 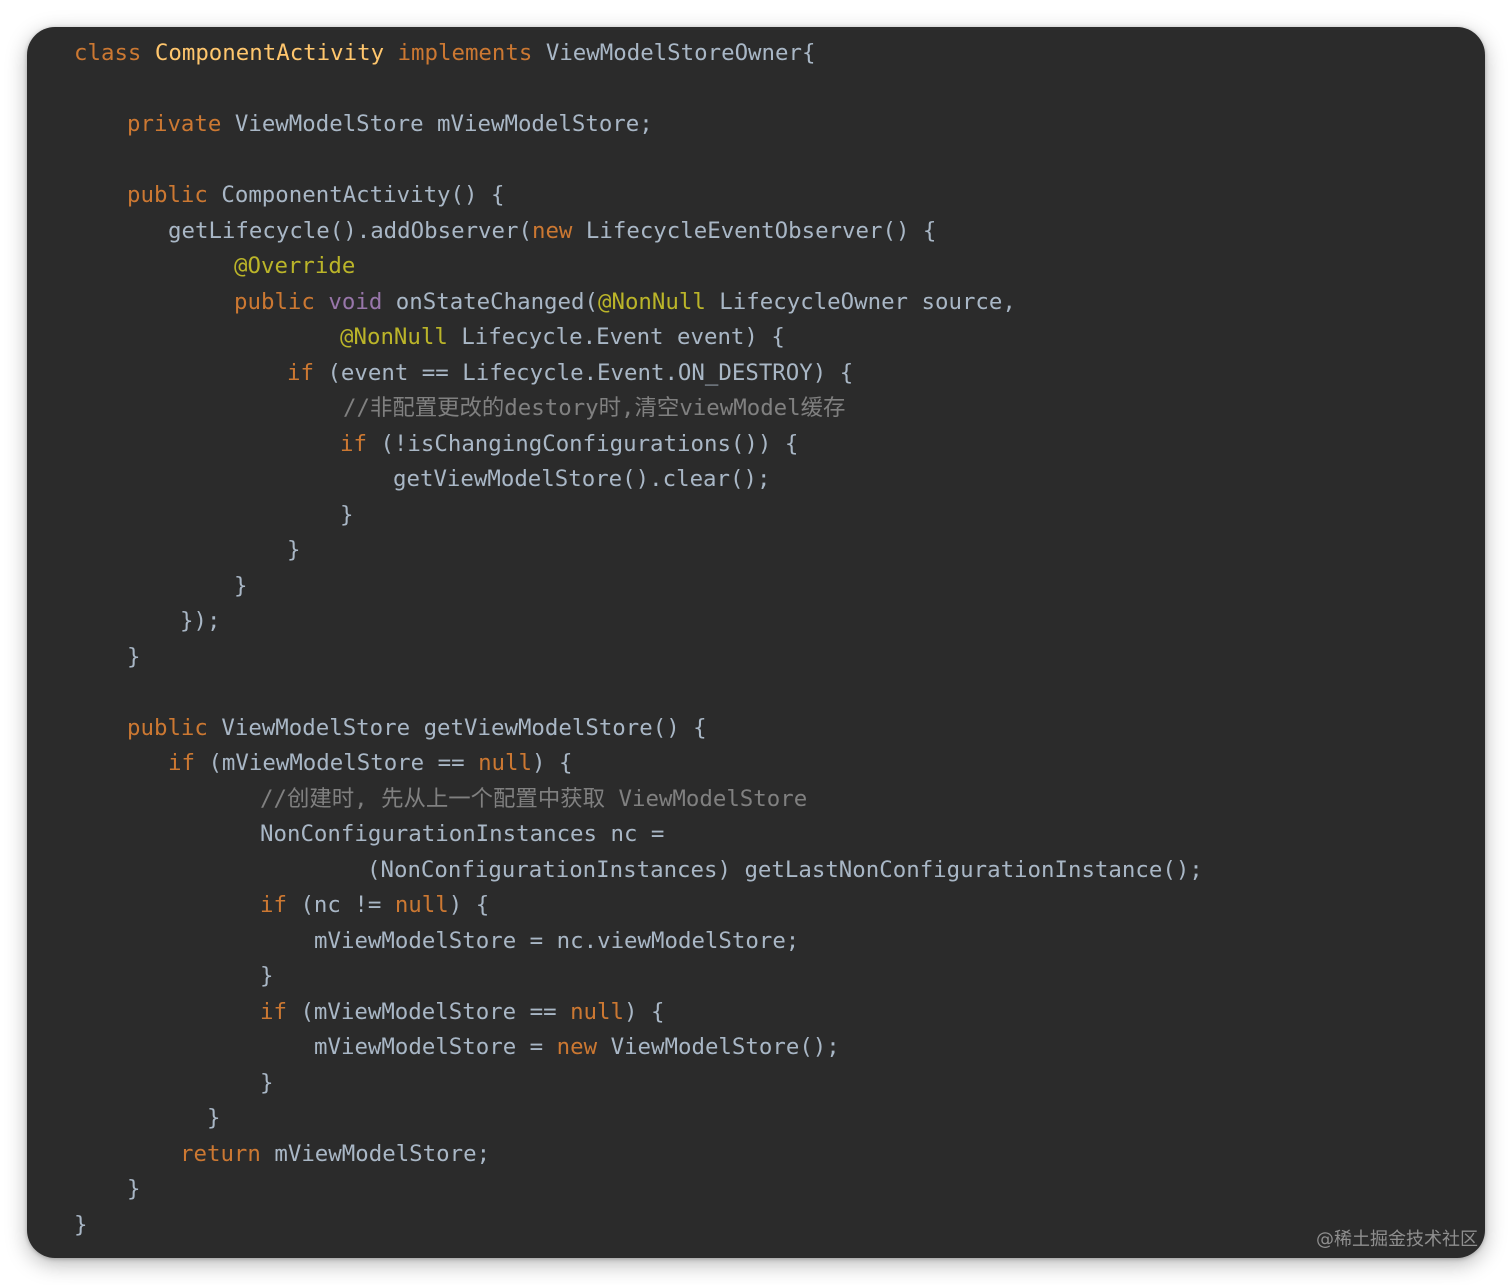 I want to click on code-line: public ComponentActivity() {, so click(x=315, y=195).